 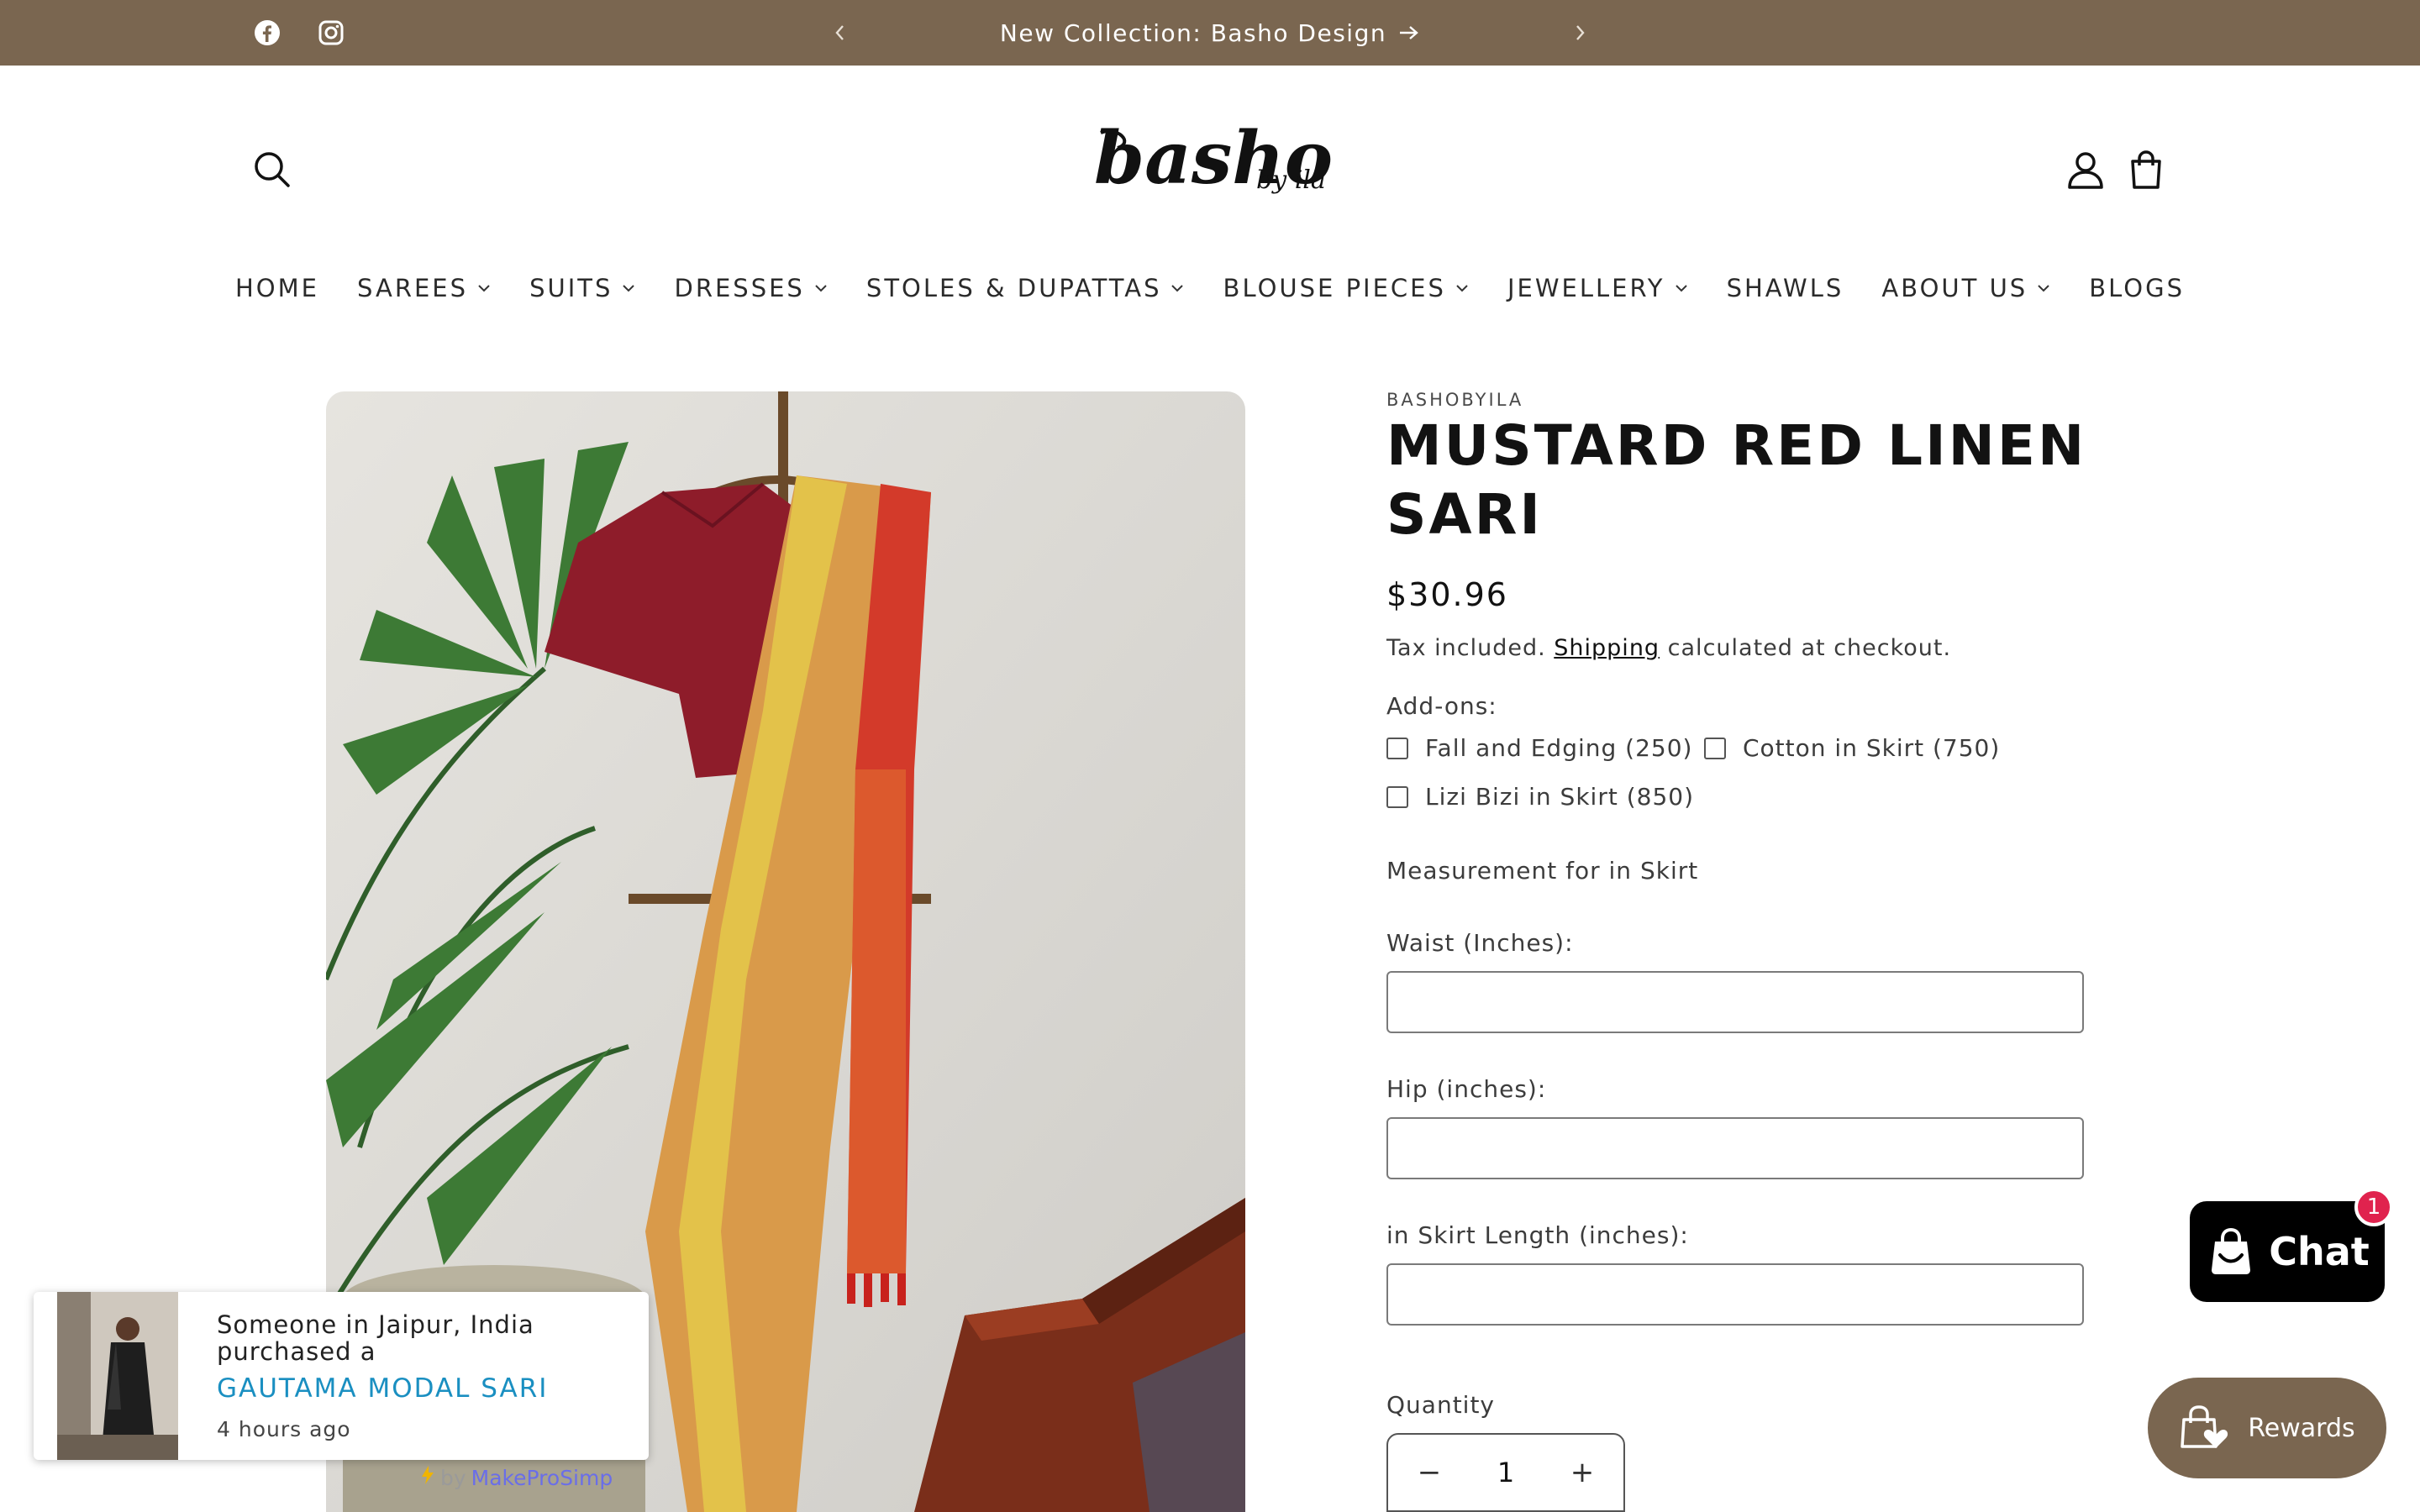 I want to click on powered-by-text: by, so click(x=453, y=1477).